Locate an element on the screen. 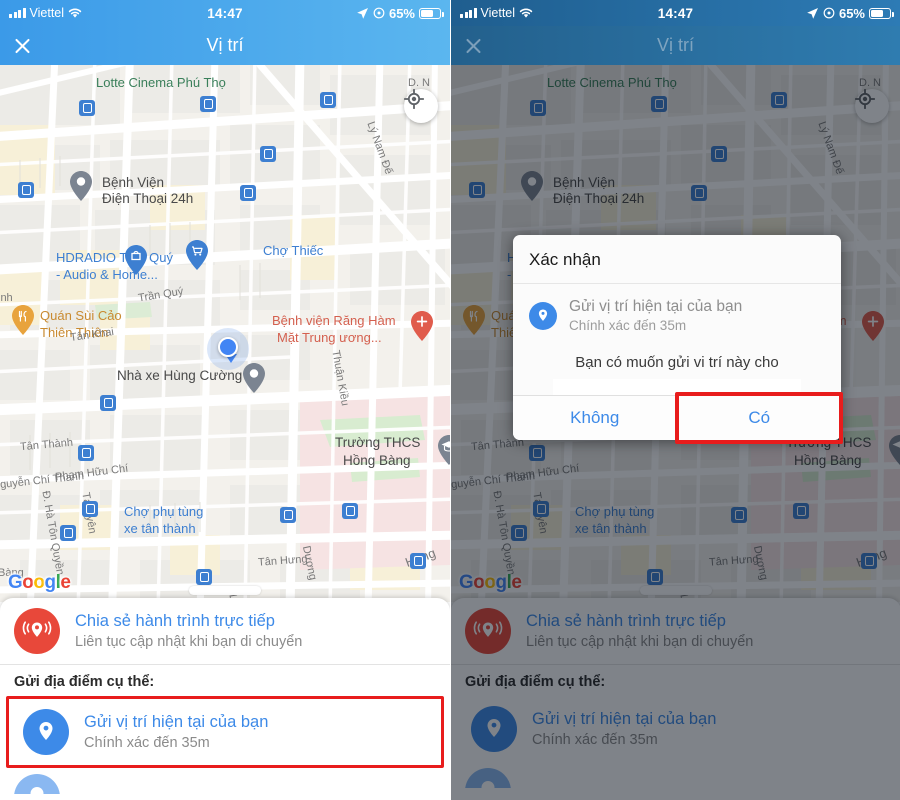  dialog-title: Xác nhận is located at coordinates (565, 259).